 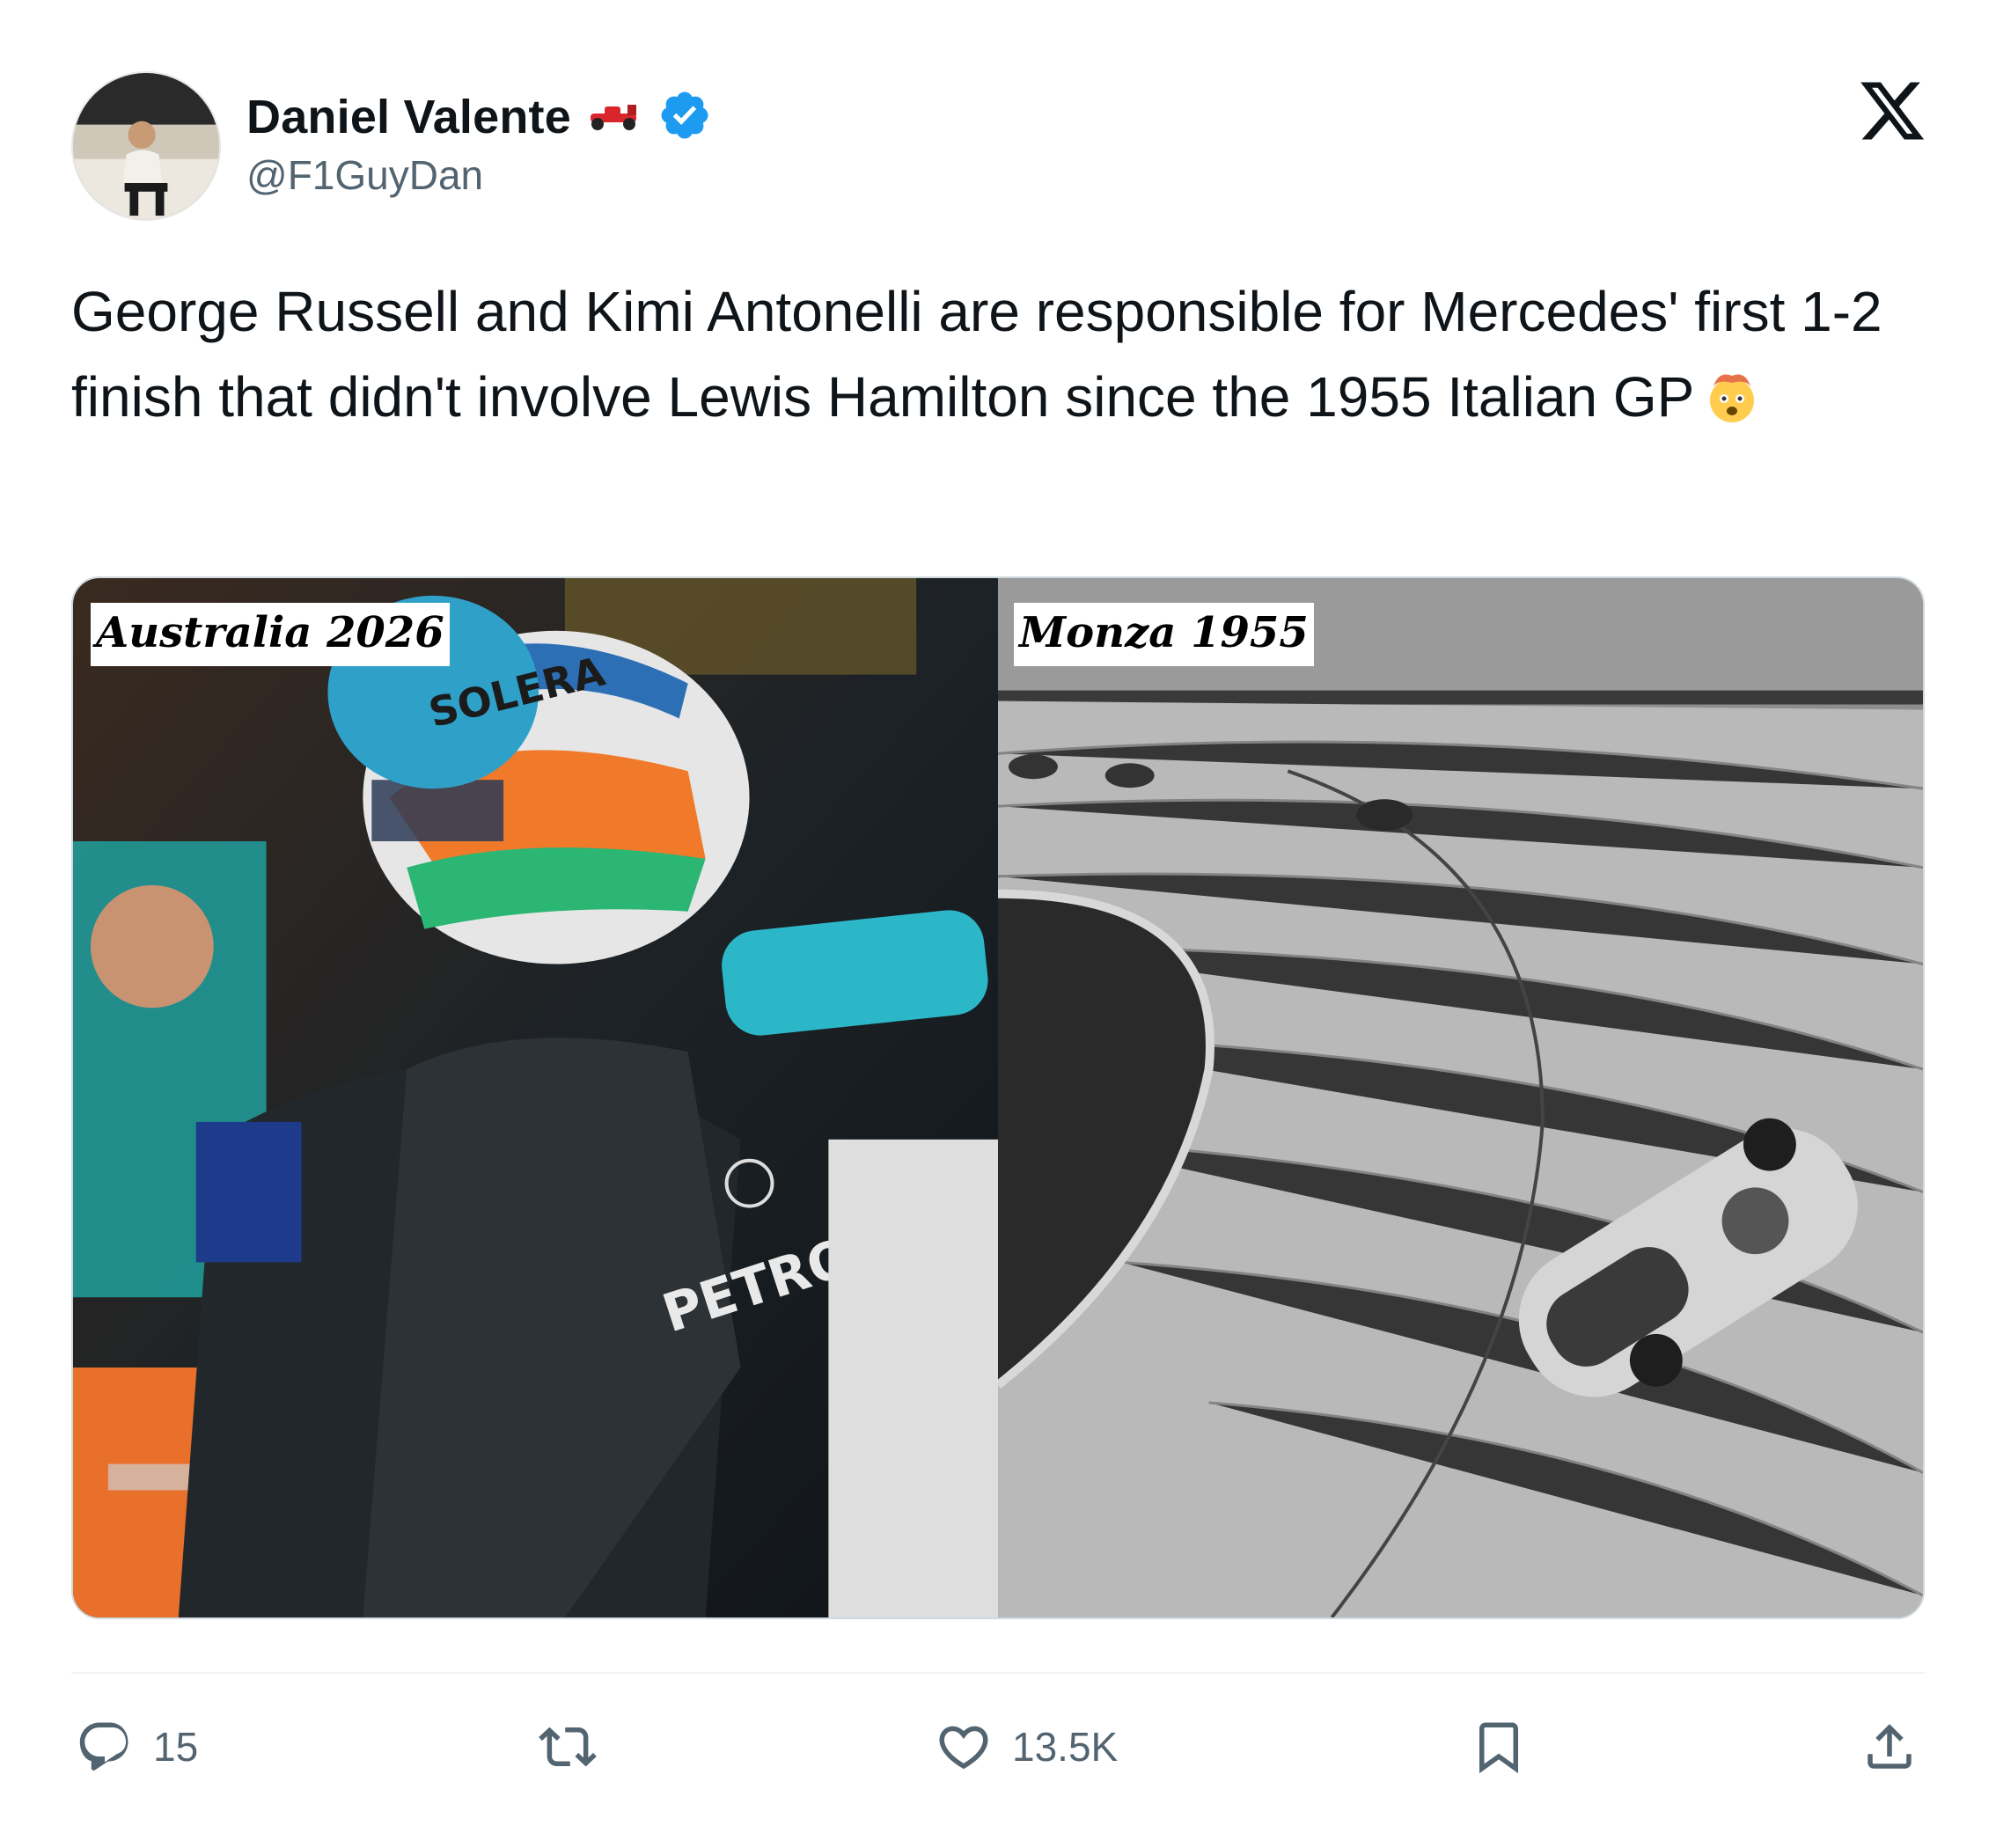 What do you see at coordinates (1892, 111) in the screenshot?
I see `x-logo-icon` at bounding box center [1892, 111].